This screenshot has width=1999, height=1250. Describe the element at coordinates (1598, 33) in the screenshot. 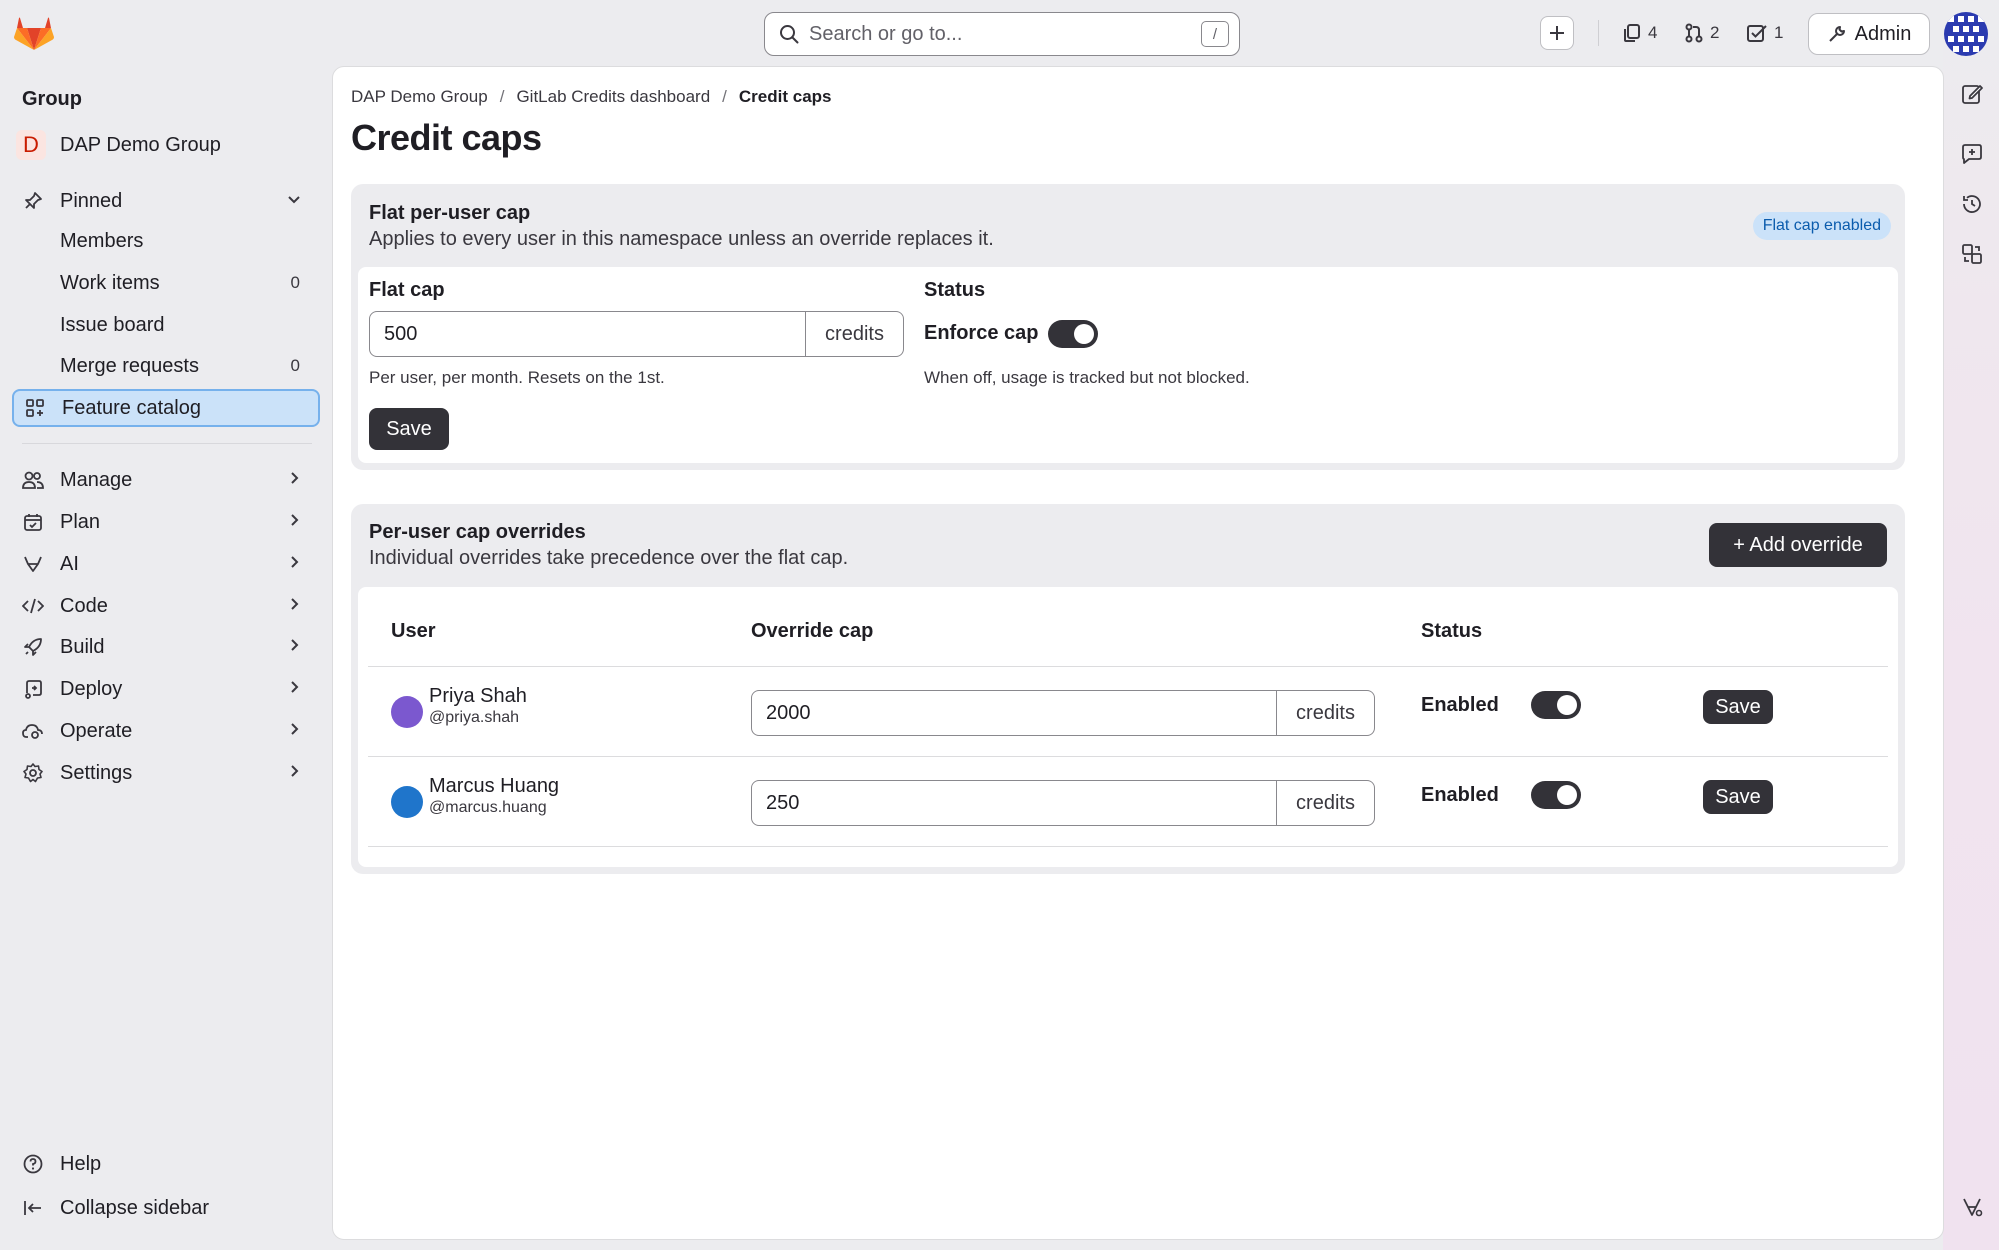

I see `topbar-divider` at that location.